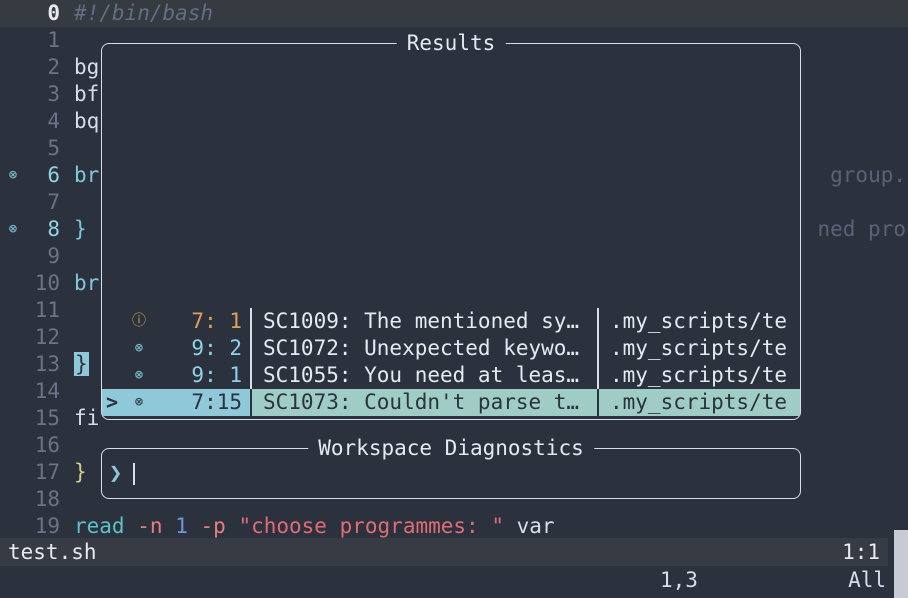 Image resolution: width=908 pixels, height=598 pixels. Describe the element at coordinates (867, 580) in the screenshot. I see `scroll-percent: All` at that location.